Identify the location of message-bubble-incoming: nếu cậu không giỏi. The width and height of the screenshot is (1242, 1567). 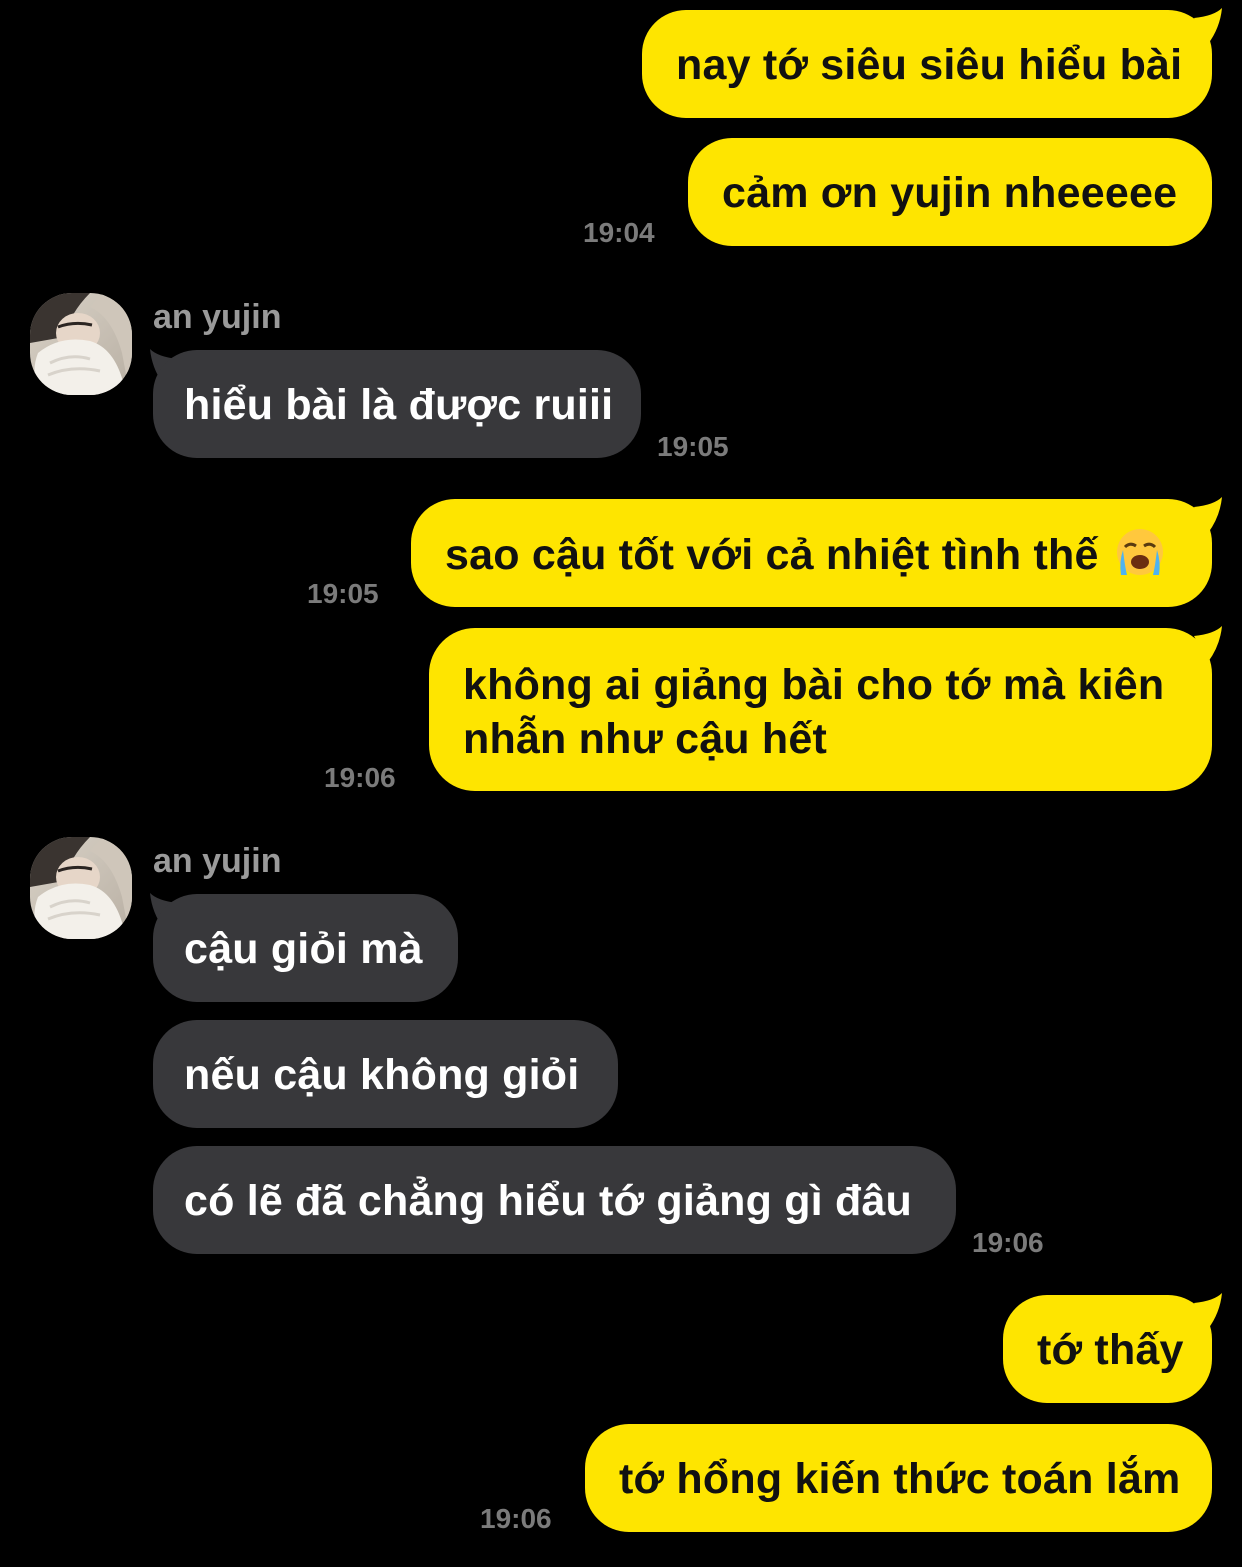
(385, 1074).